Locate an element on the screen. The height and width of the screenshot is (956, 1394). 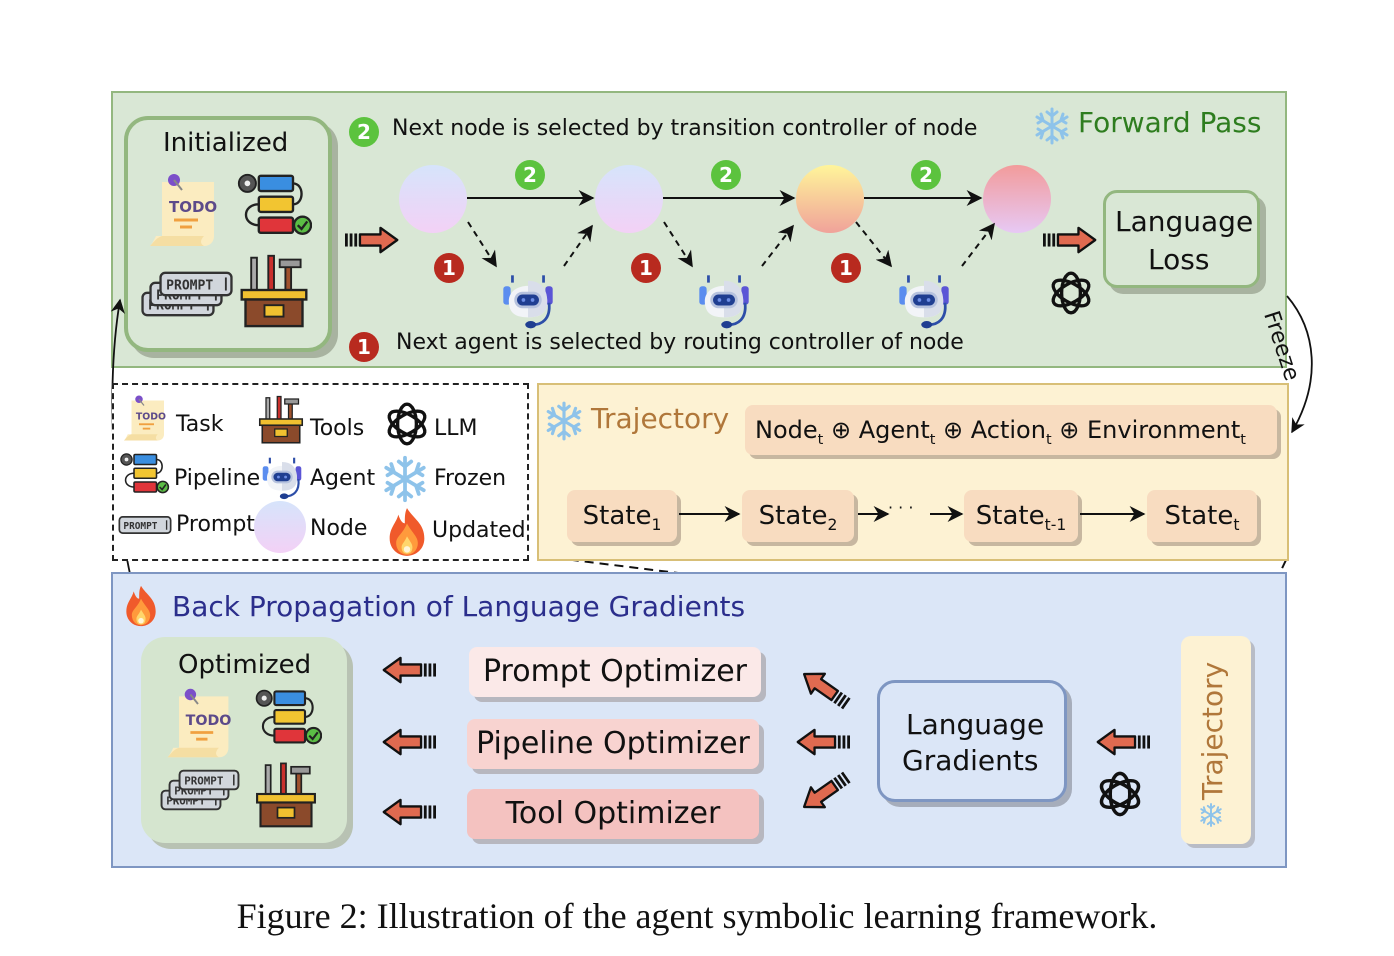
language-gradients-line2: Gradients is located at coordinates (970, 760).